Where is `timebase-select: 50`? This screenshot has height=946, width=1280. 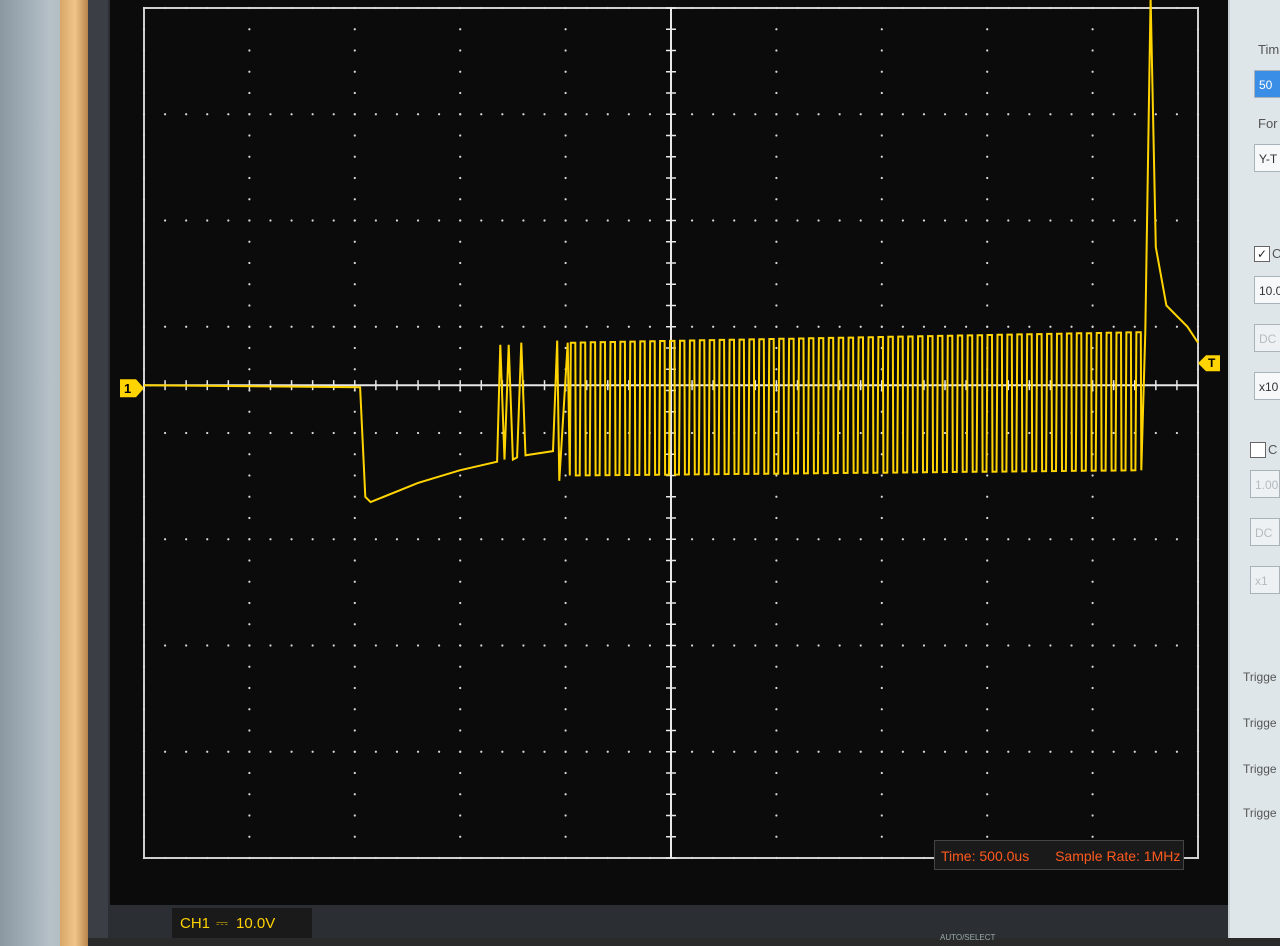
timebase-select: 50 is located at coordinates (1267, 84).